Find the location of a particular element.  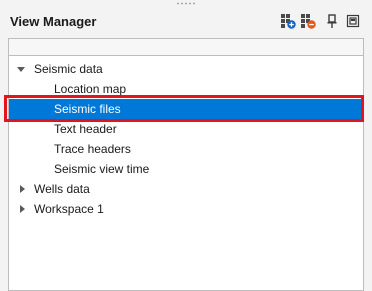

remove-view-icon is located at coordinates (308, 21).